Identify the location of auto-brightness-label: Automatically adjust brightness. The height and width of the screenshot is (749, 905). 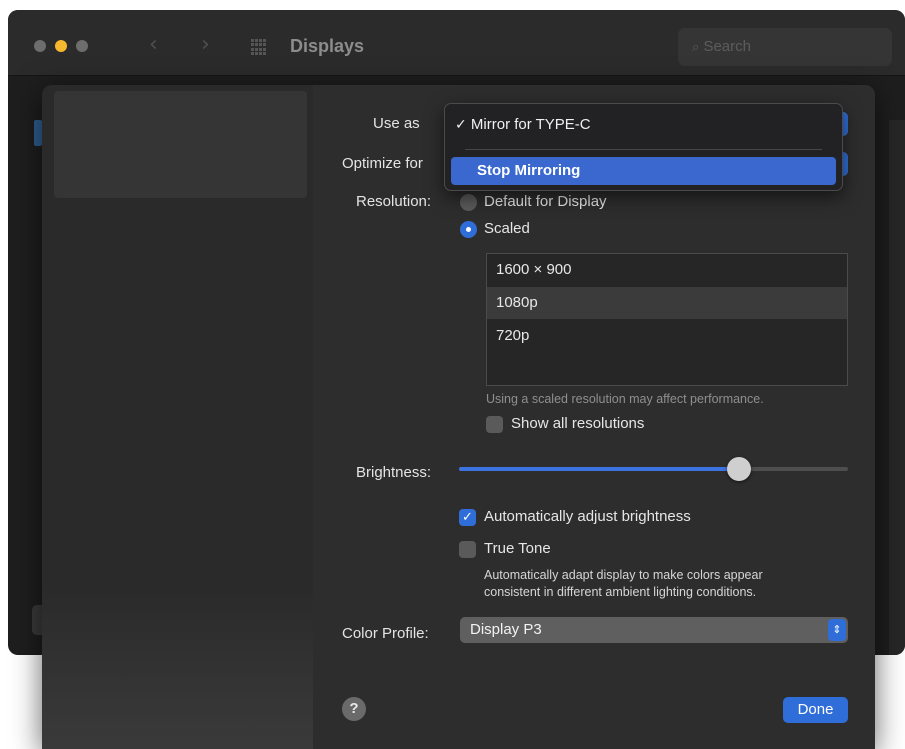
(587, 516).